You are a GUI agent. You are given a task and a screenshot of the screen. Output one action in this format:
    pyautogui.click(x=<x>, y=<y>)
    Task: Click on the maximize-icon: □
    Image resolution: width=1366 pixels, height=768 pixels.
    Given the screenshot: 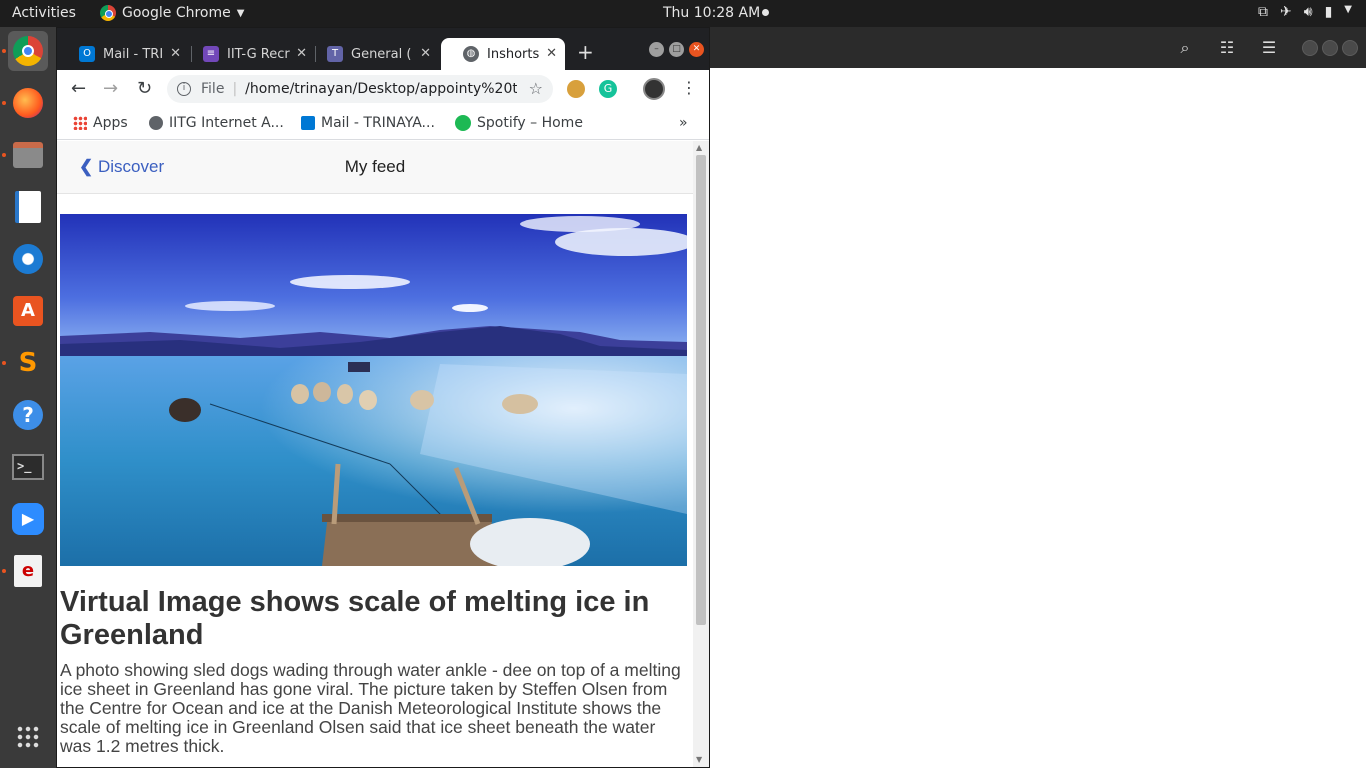 What is the action you would take?
    pyautogui.click(x=676, y=49)
    